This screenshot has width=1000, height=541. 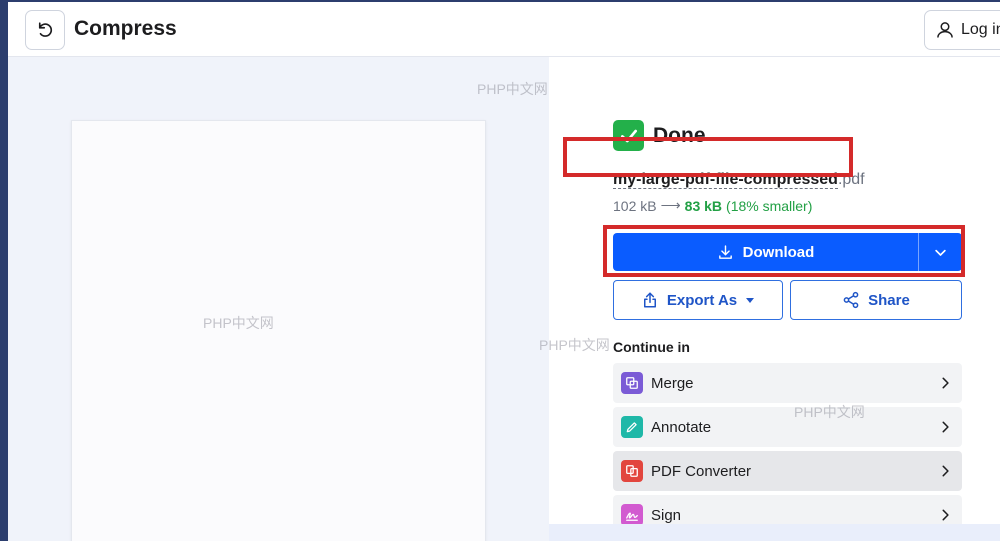 I want to click on continue-item-label: Merge, so click(x=672, y=383).